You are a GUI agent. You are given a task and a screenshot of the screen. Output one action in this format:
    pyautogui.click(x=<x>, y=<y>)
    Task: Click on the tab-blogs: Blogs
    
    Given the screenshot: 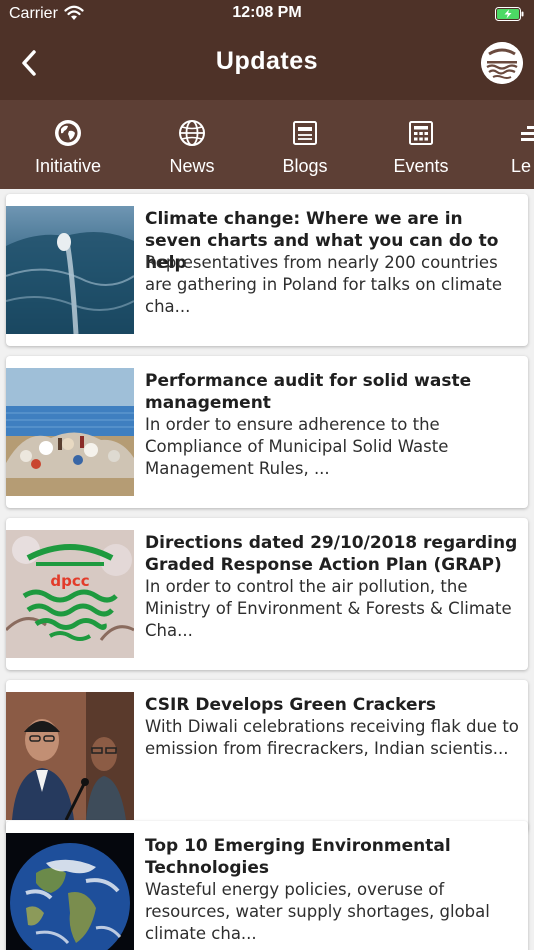 What is the action you would take?
    pyautogui.click(x=305, y=144)
    